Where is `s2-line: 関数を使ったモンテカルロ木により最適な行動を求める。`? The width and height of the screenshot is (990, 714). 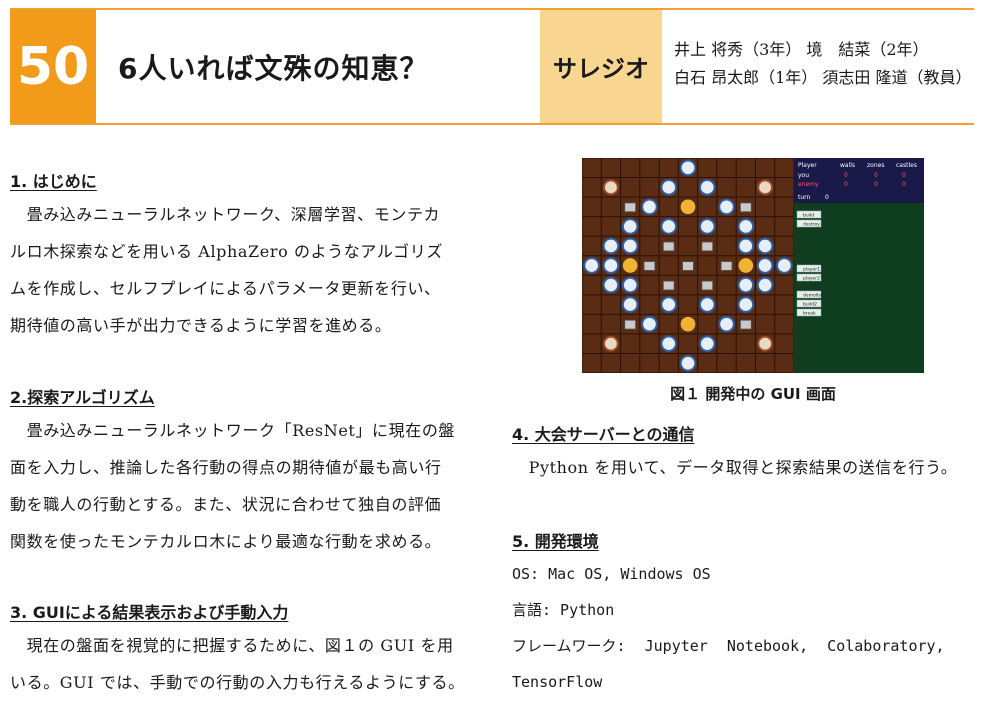
s2-line: 関数を使ったモンテカルロ木により最適な行動を求める。 is located at coordinates (226, 541).